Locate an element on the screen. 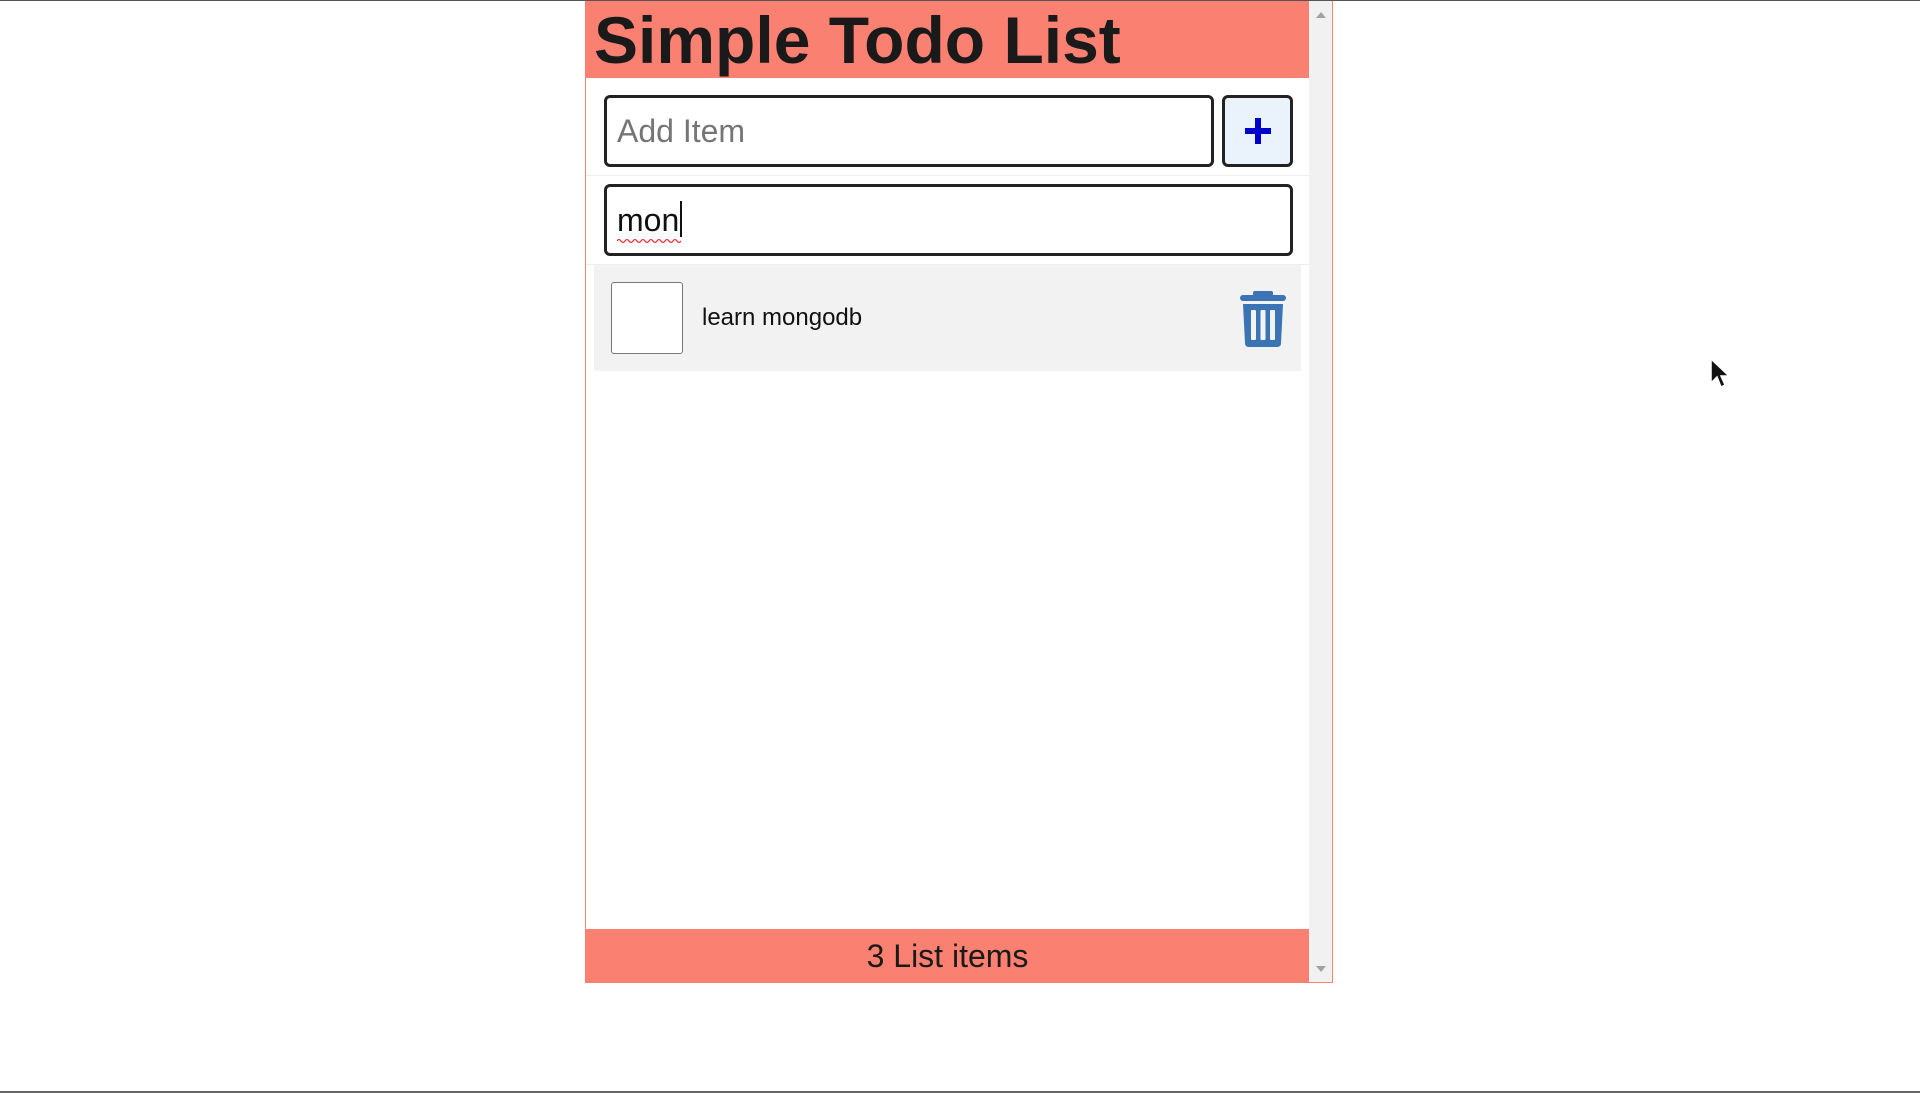  scroll-down-arrow is located at coordinates (1320, 968).